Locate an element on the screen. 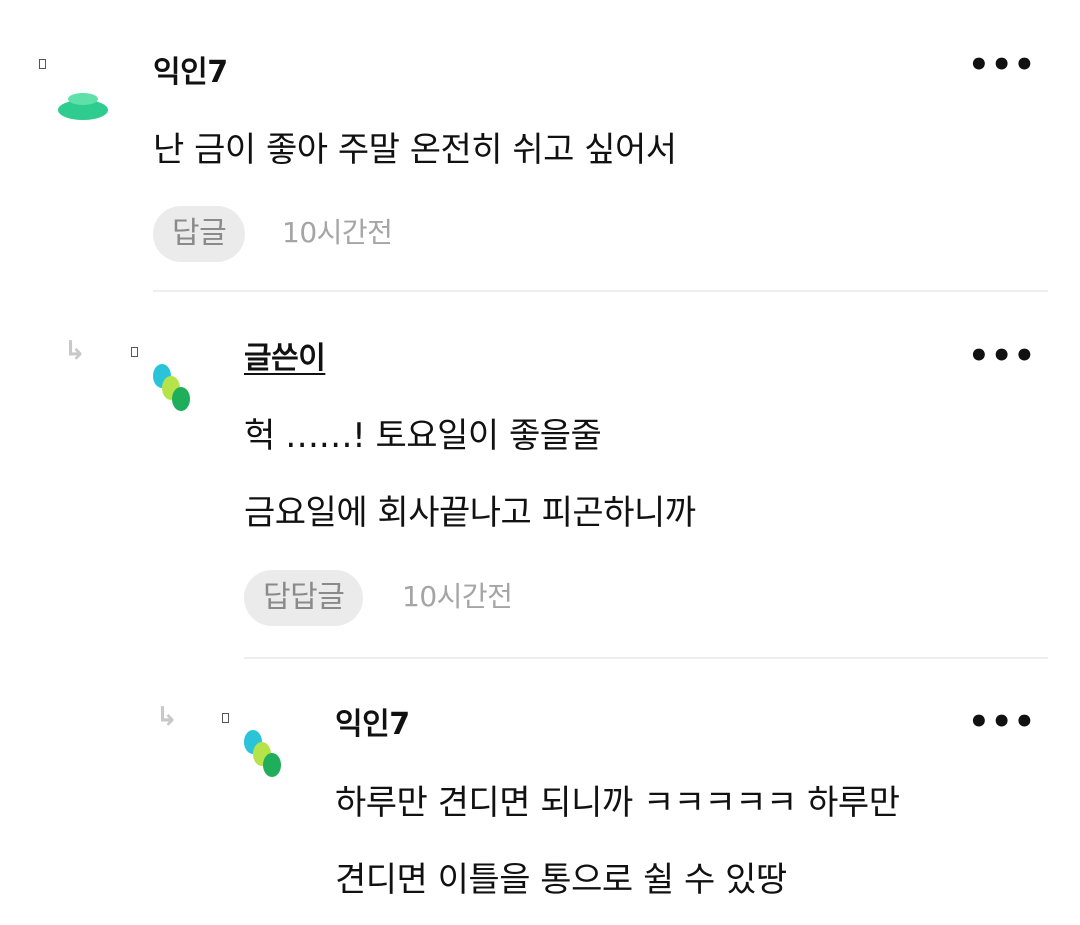  reply-button: 답글 is located at coordinates (199, 234).